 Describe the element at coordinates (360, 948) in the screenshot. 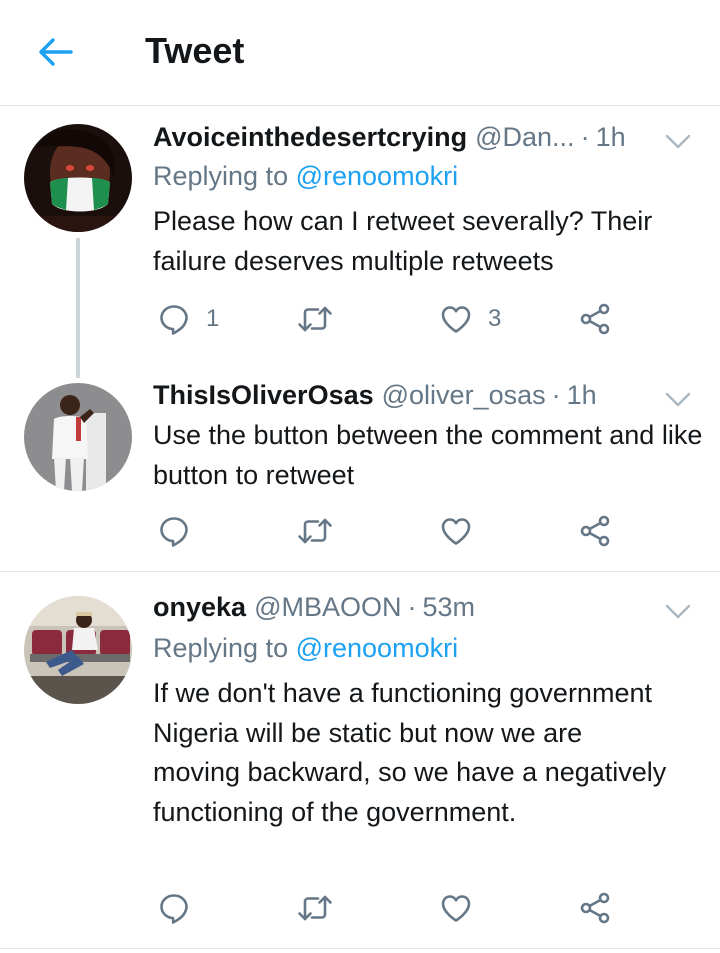

I see `divider` at that location.